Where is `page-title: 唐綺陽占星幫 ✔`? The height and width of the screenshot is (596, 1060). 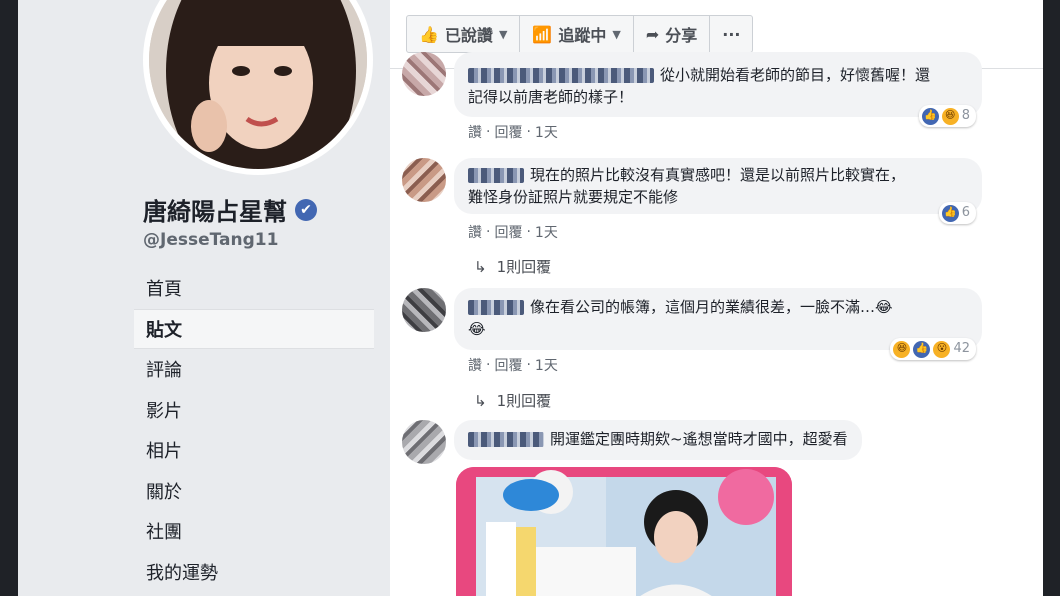
page-title: 唐綺陽占星幫 ✔ is located at coordinates (230, 209).